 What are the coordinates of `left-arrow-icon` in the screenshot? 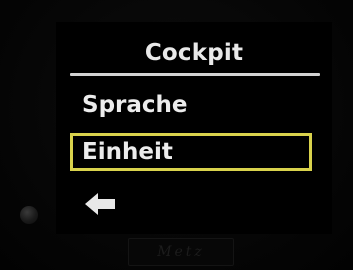 It's located at (100, 204).